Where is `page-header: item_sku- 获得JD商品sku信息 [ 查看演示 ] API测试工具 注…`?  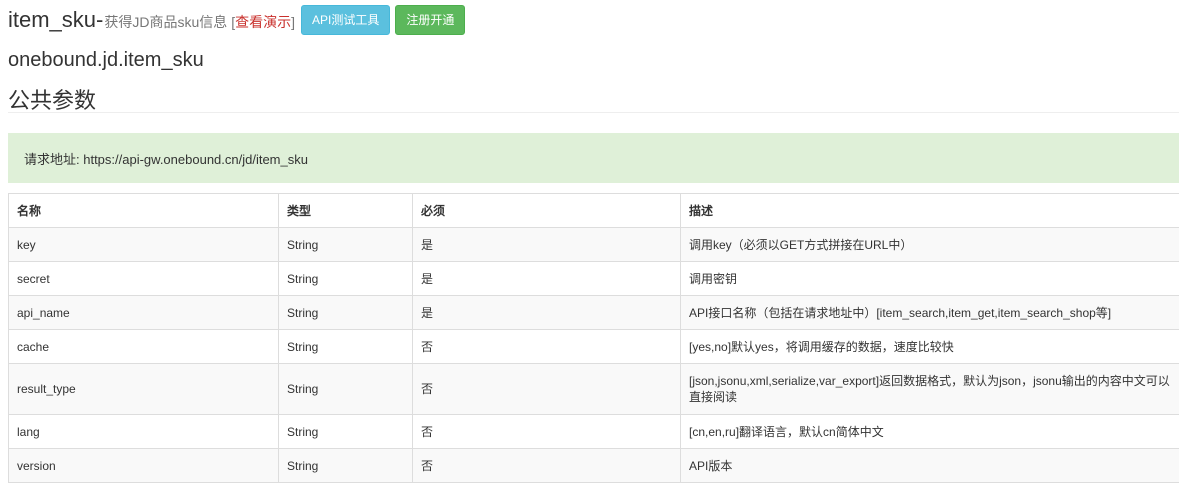 page-header: item_sku- 获得JD商品sku信息 [ 查看演示 ] API测试工具 注… is located at coordinates (237, 20).